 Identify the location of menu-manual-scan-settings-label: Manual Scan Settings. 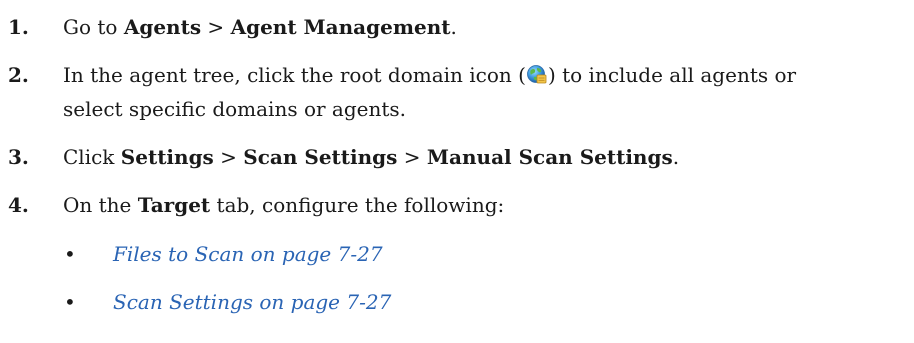
(549, 157).